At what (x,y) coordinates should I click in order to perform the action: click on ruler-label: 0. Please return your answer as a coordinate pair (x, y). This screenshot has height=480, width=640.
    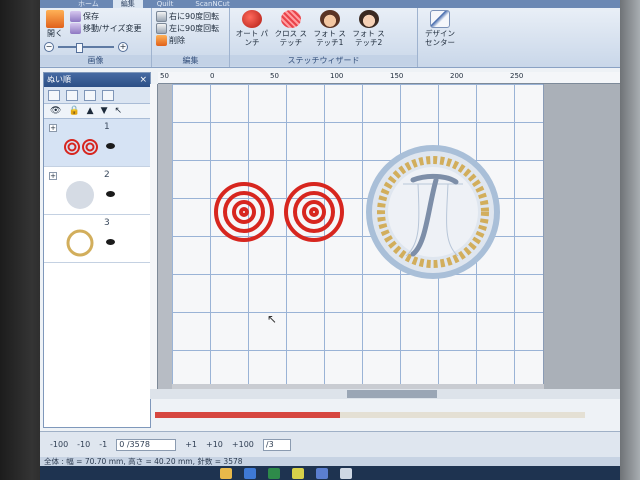
    Looking at the image, I should click on (212, 76).